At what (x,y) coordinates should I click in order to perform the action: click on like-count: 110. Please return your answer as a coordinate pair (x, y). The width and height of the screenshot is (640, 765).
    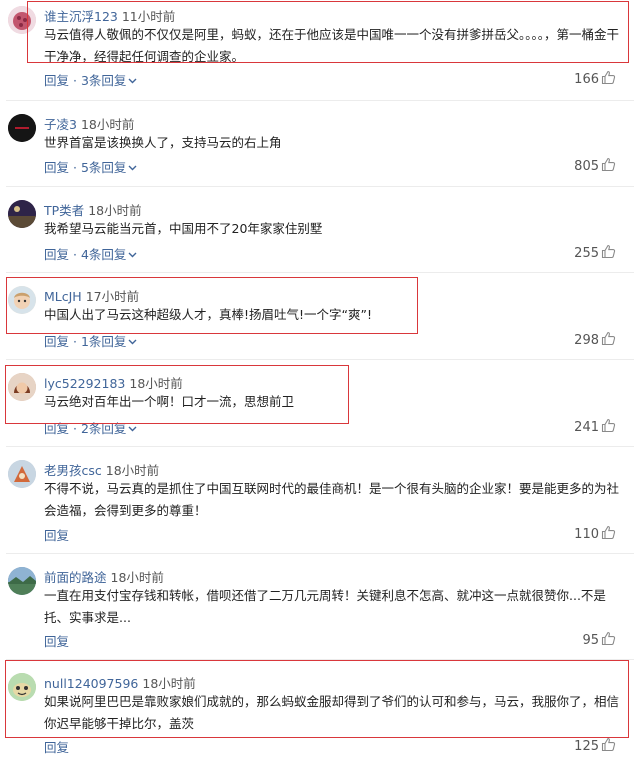
    Looking at the image, I should click on (586, 534).